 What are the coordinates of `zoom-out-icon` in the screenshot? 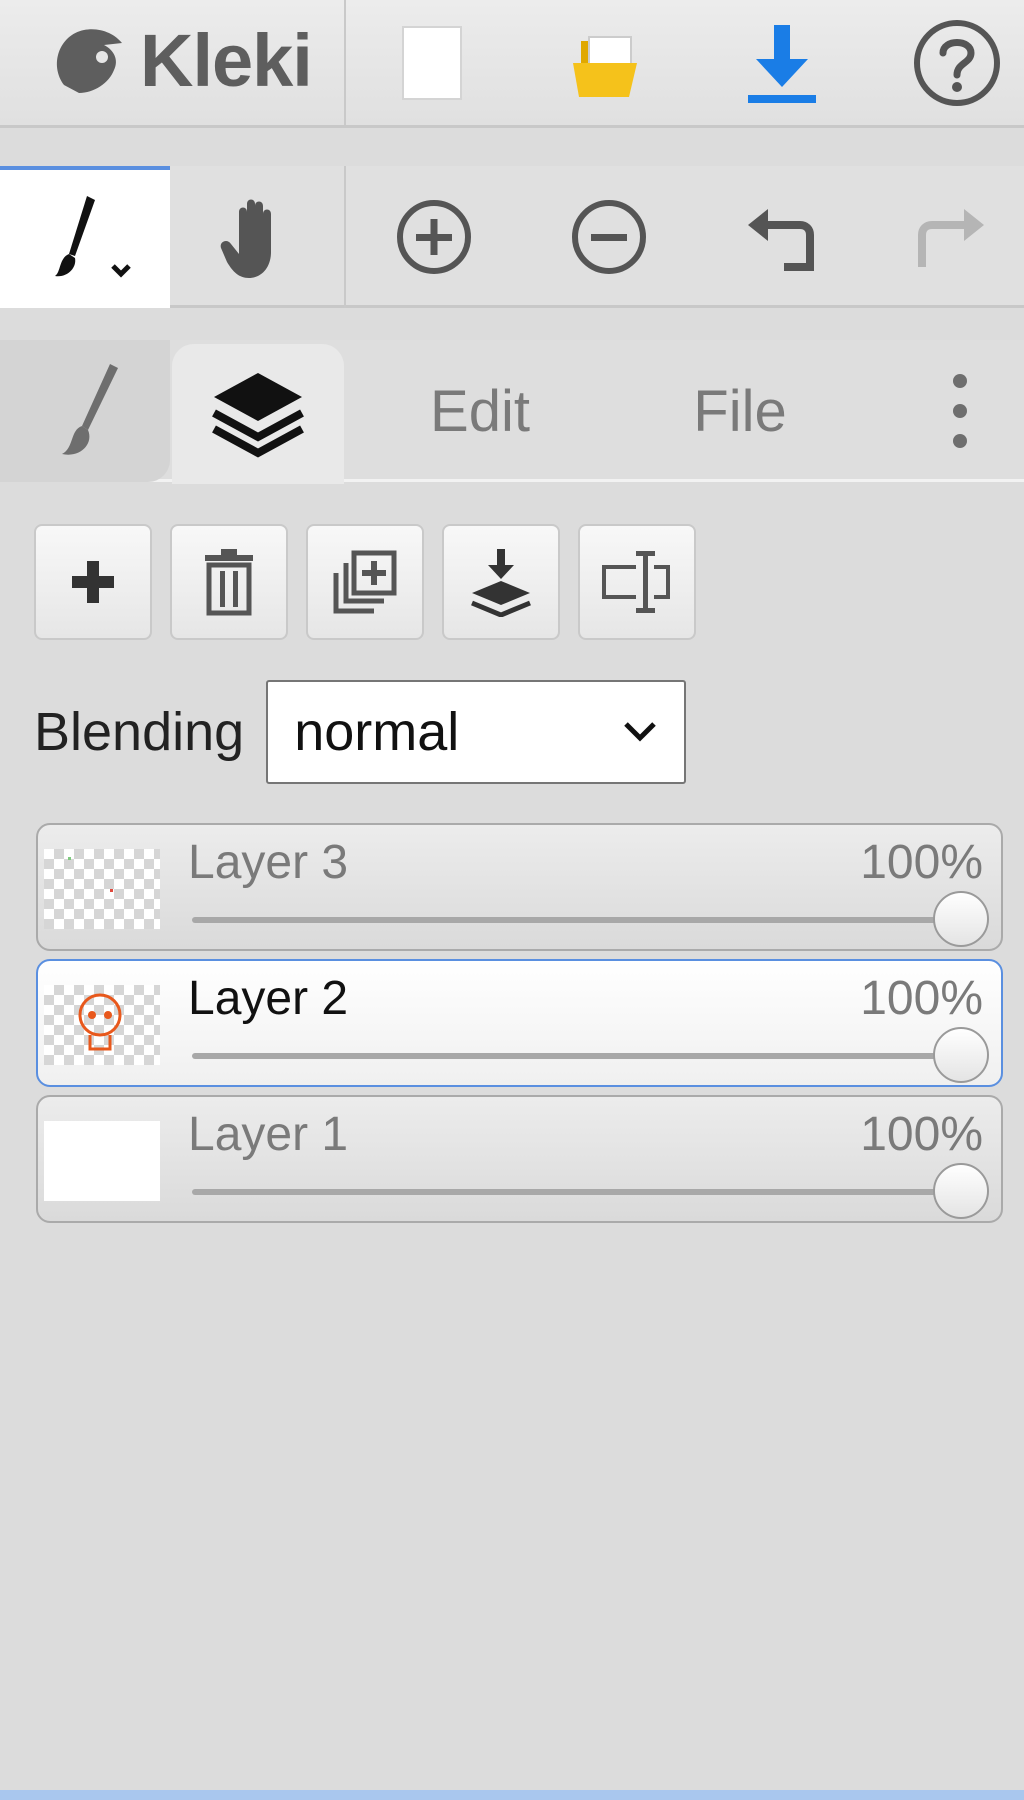 It's located at (608, 237).